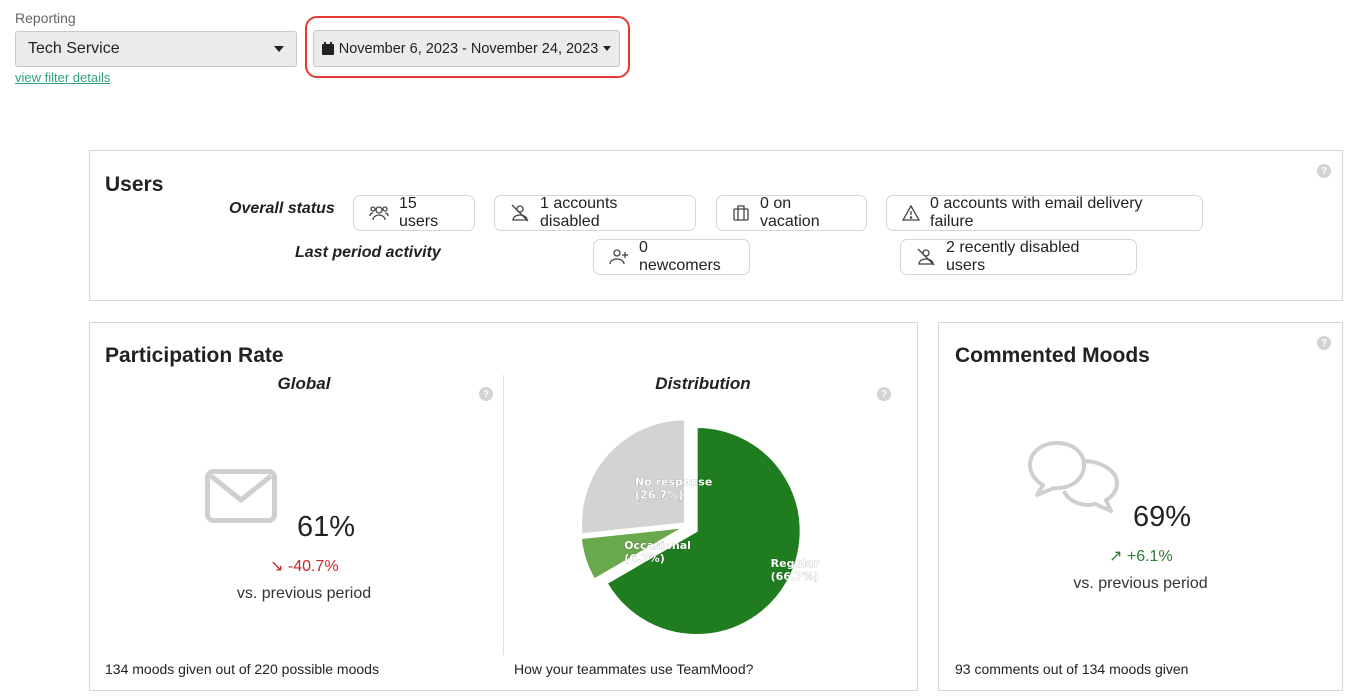 The image size is (1366, 700). I want to click on distribution-subtitle: Distribution, so click(703, 383).